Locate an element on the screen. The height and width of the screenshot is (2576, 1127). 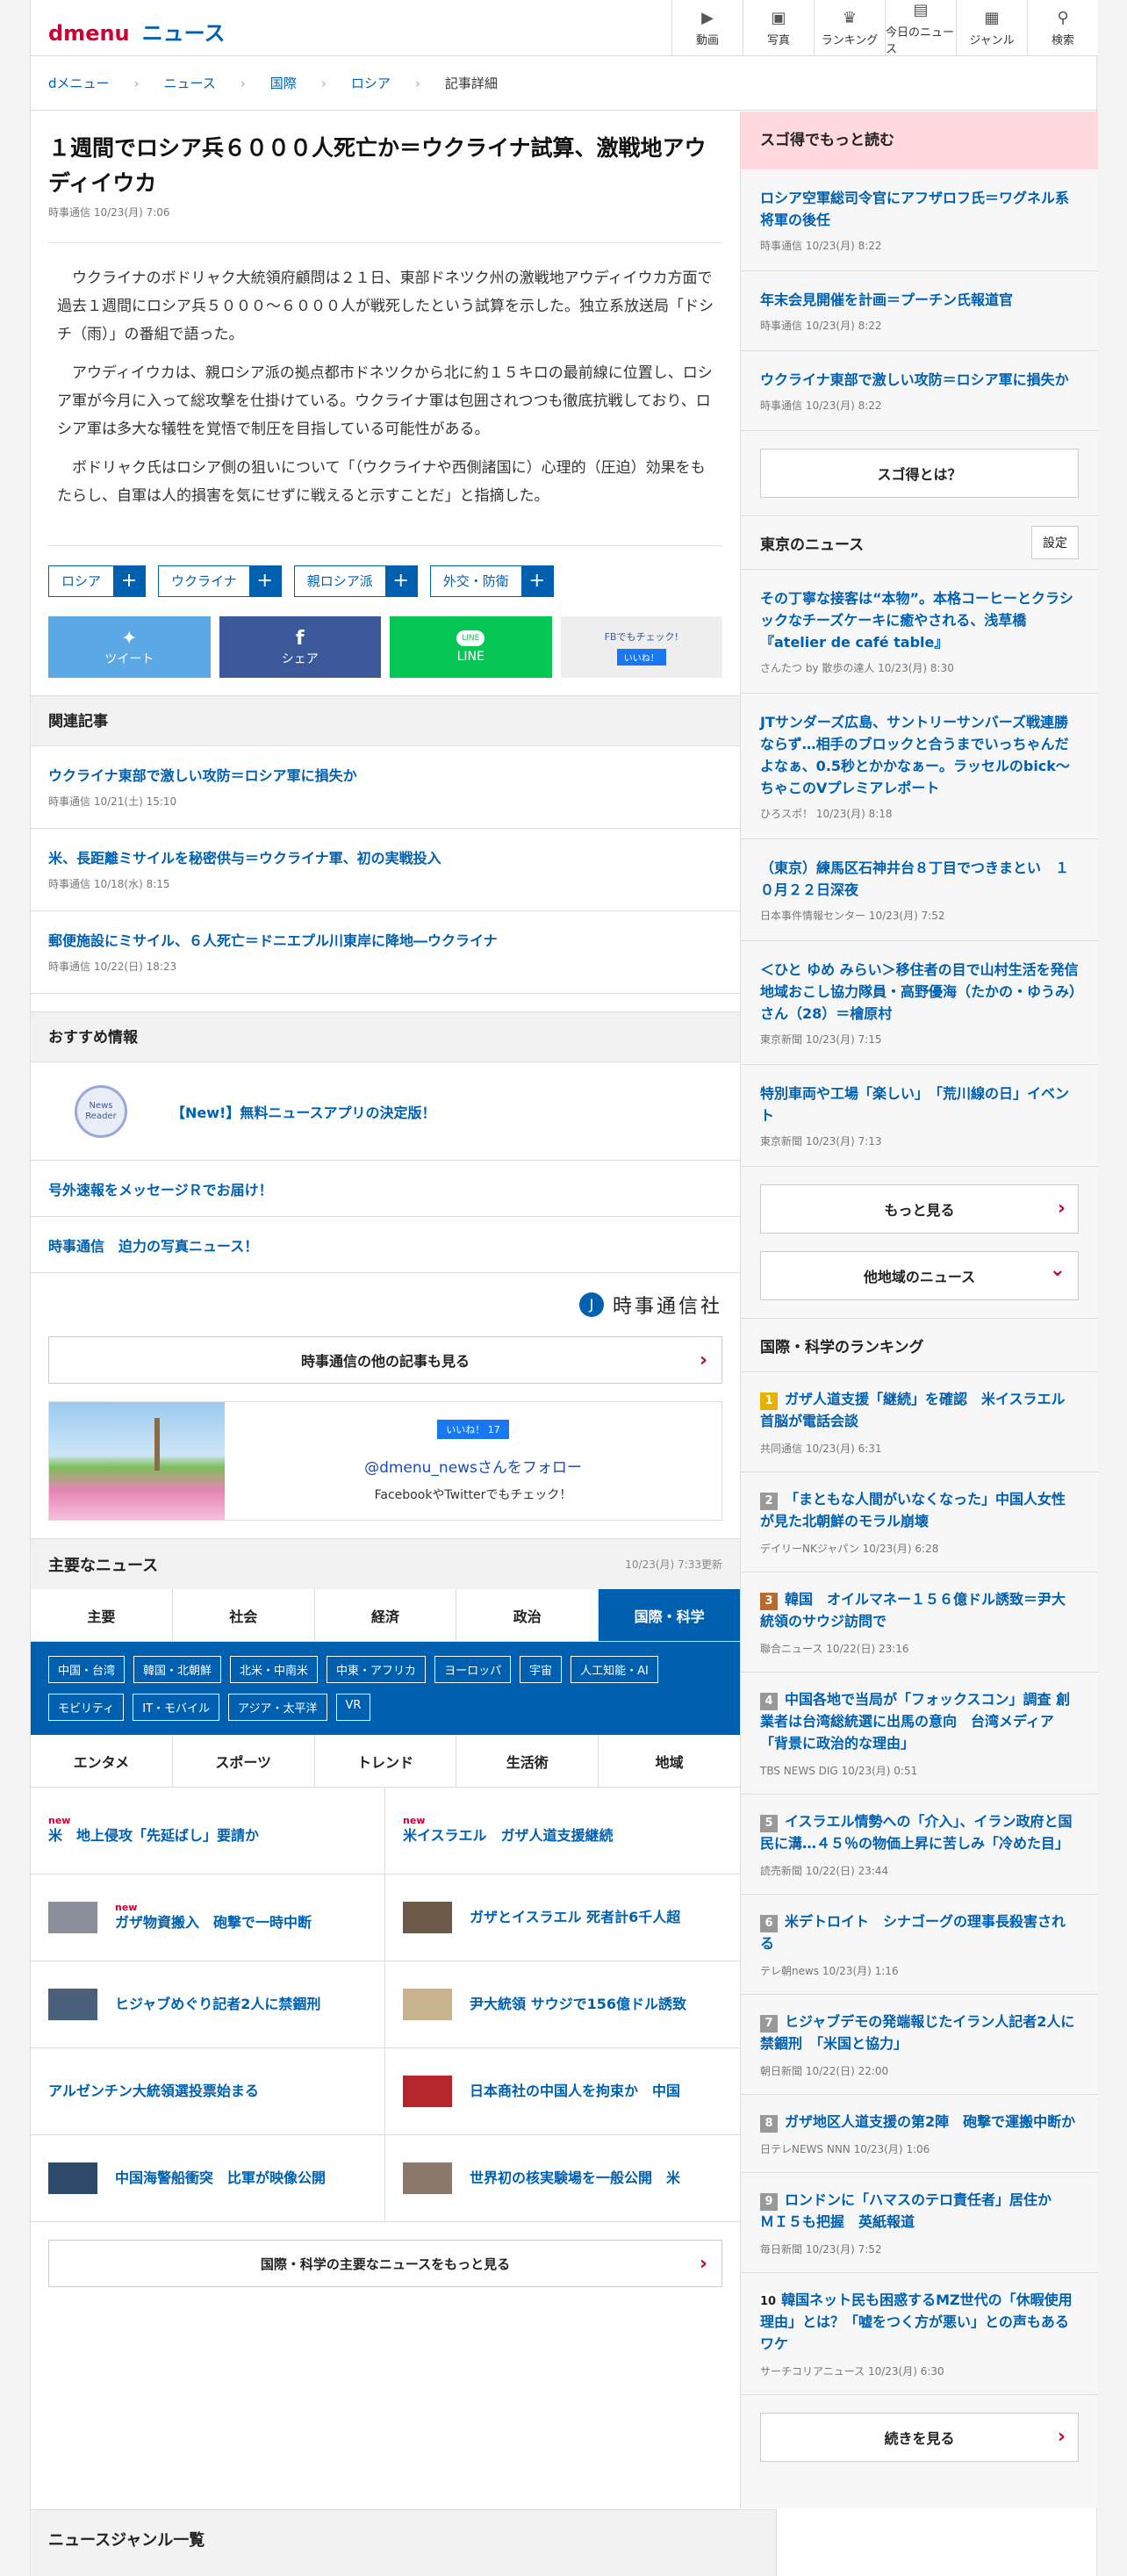
recommend-item-photo: 時事通信 迫力の写真ニュース！ is located at coordinates (385, 1245).